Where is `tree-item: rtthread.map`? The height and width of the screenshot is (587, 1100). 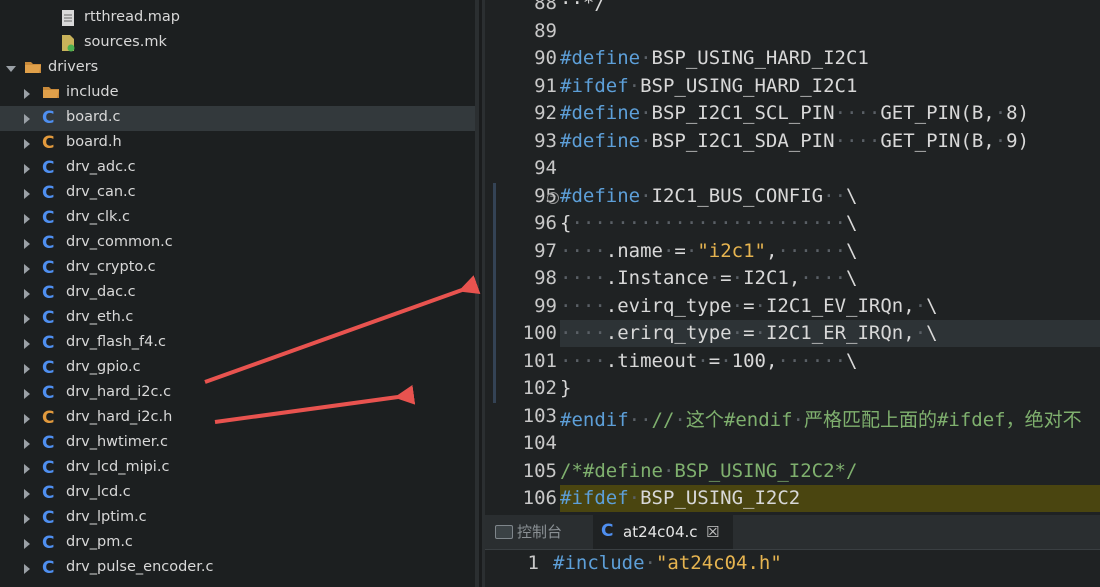
tree-item: rtthread.map is located at coordinates (237, 18).